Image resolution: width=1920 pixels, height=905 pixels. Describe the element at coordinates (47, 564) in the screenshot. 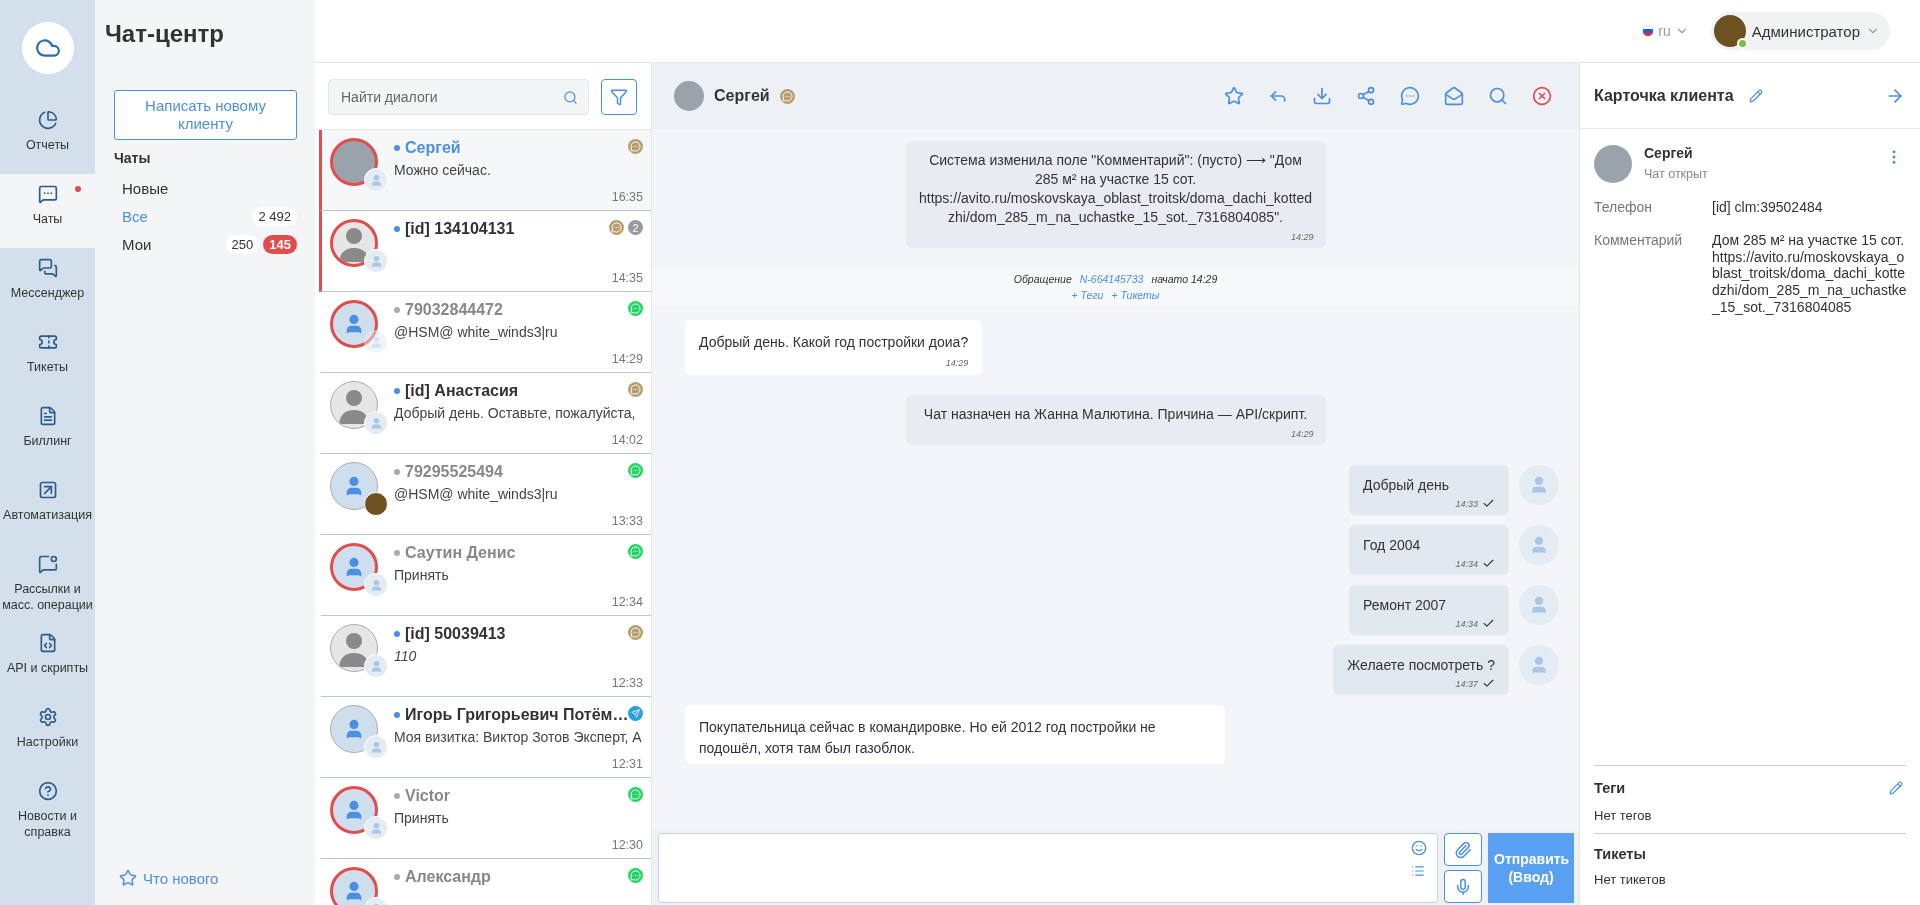

I see `chat-notification-icon` at that location.